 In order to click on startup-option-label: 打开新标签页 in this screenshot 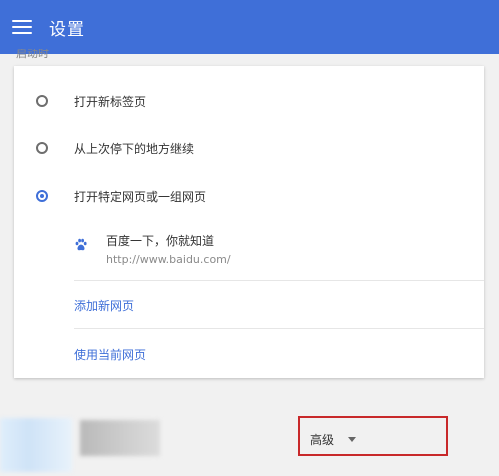, I will do `click(110, 101)`.